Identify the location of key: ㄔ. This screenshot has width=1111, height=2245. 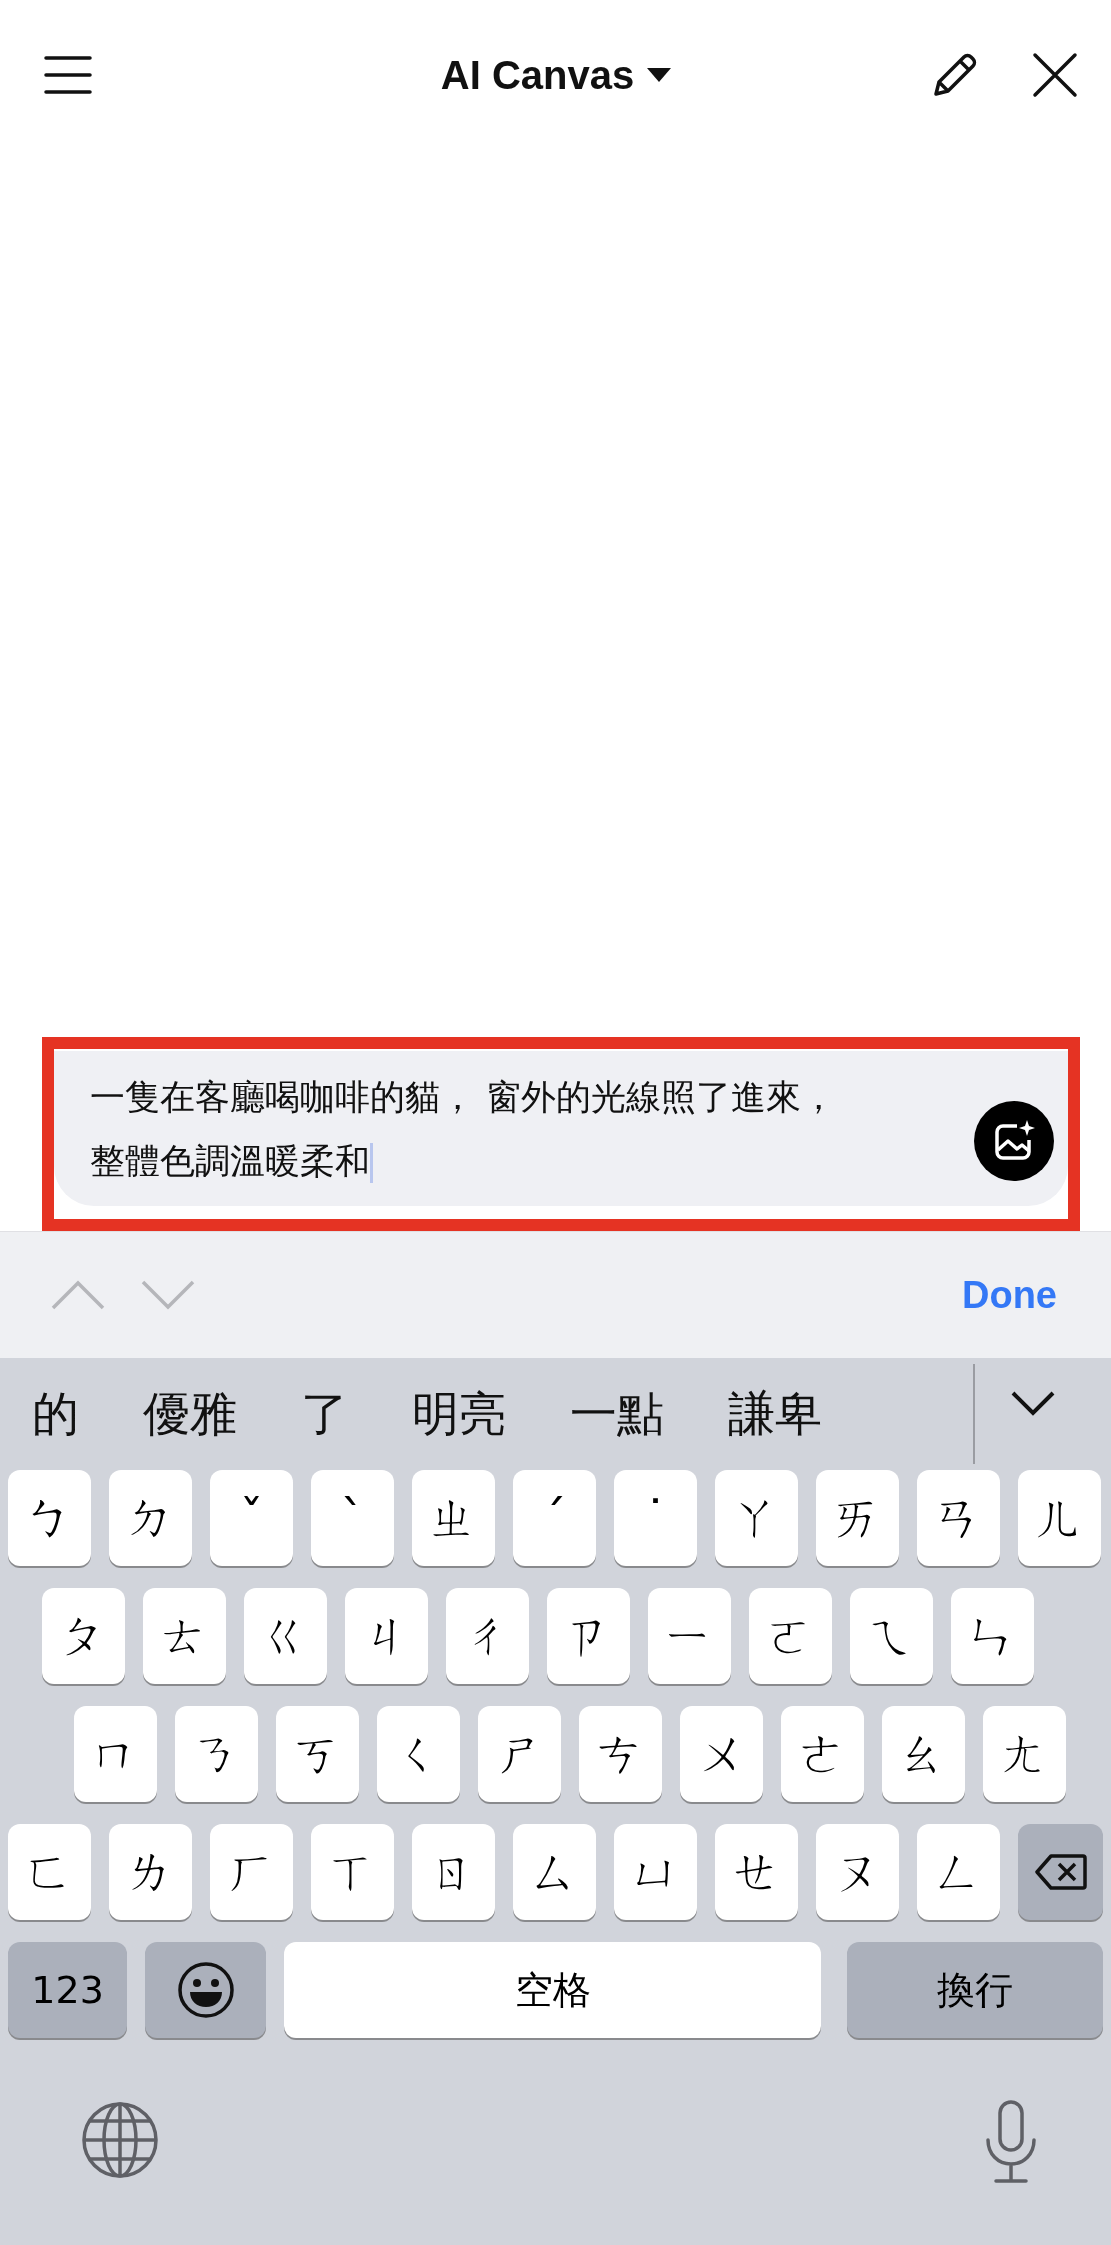
(487, 1636).